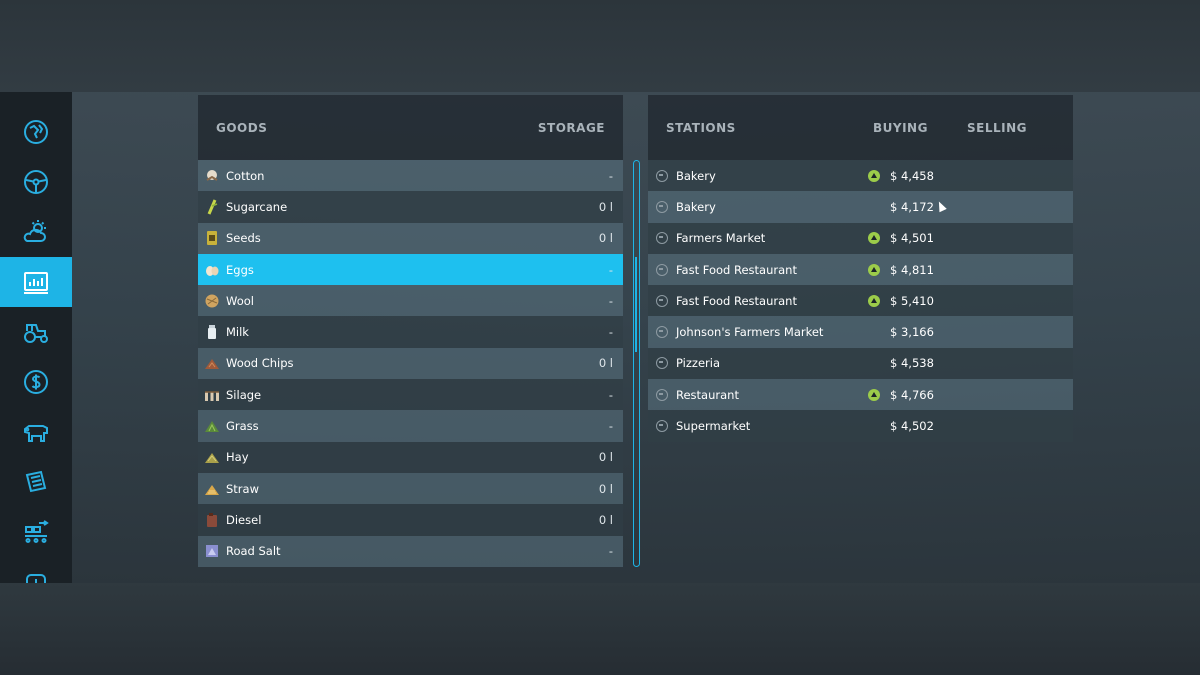 This screenshot has height=675, width=1200. Describe the element at coordinates (237, 457) in the screenshot. I see `goods-label: Hay` at that location.